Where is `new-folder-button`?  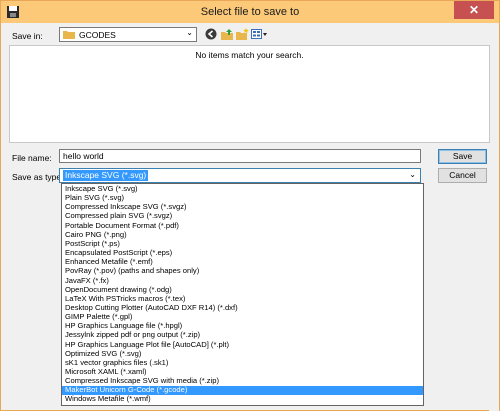 new-folder-button is located at coordinates (242, 34).